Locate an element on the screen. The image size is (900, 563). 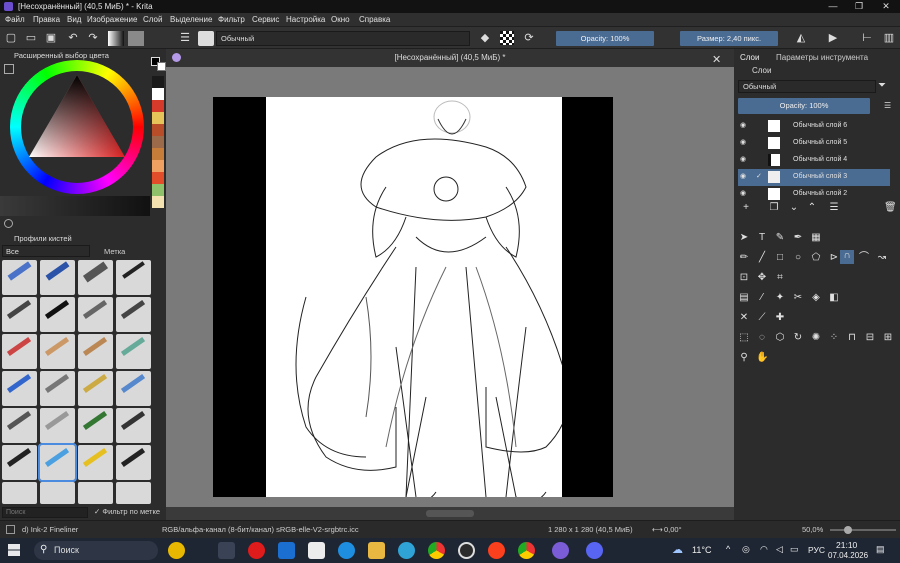
layer-opacity-slider: Opacity: 100% is located at coordinates (804, 106).